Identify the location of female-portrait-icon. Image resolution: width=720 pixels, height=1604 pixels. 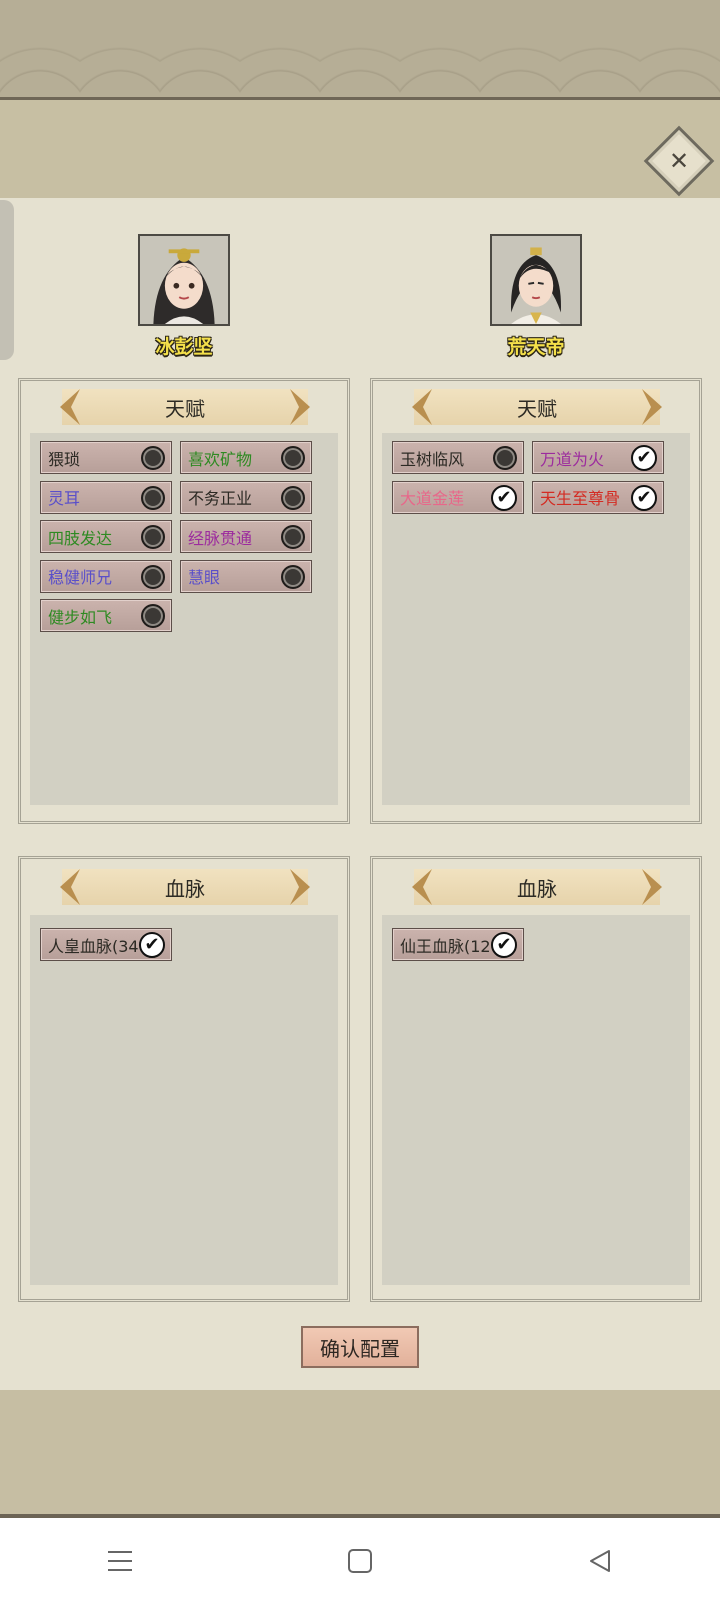
(184, 280).